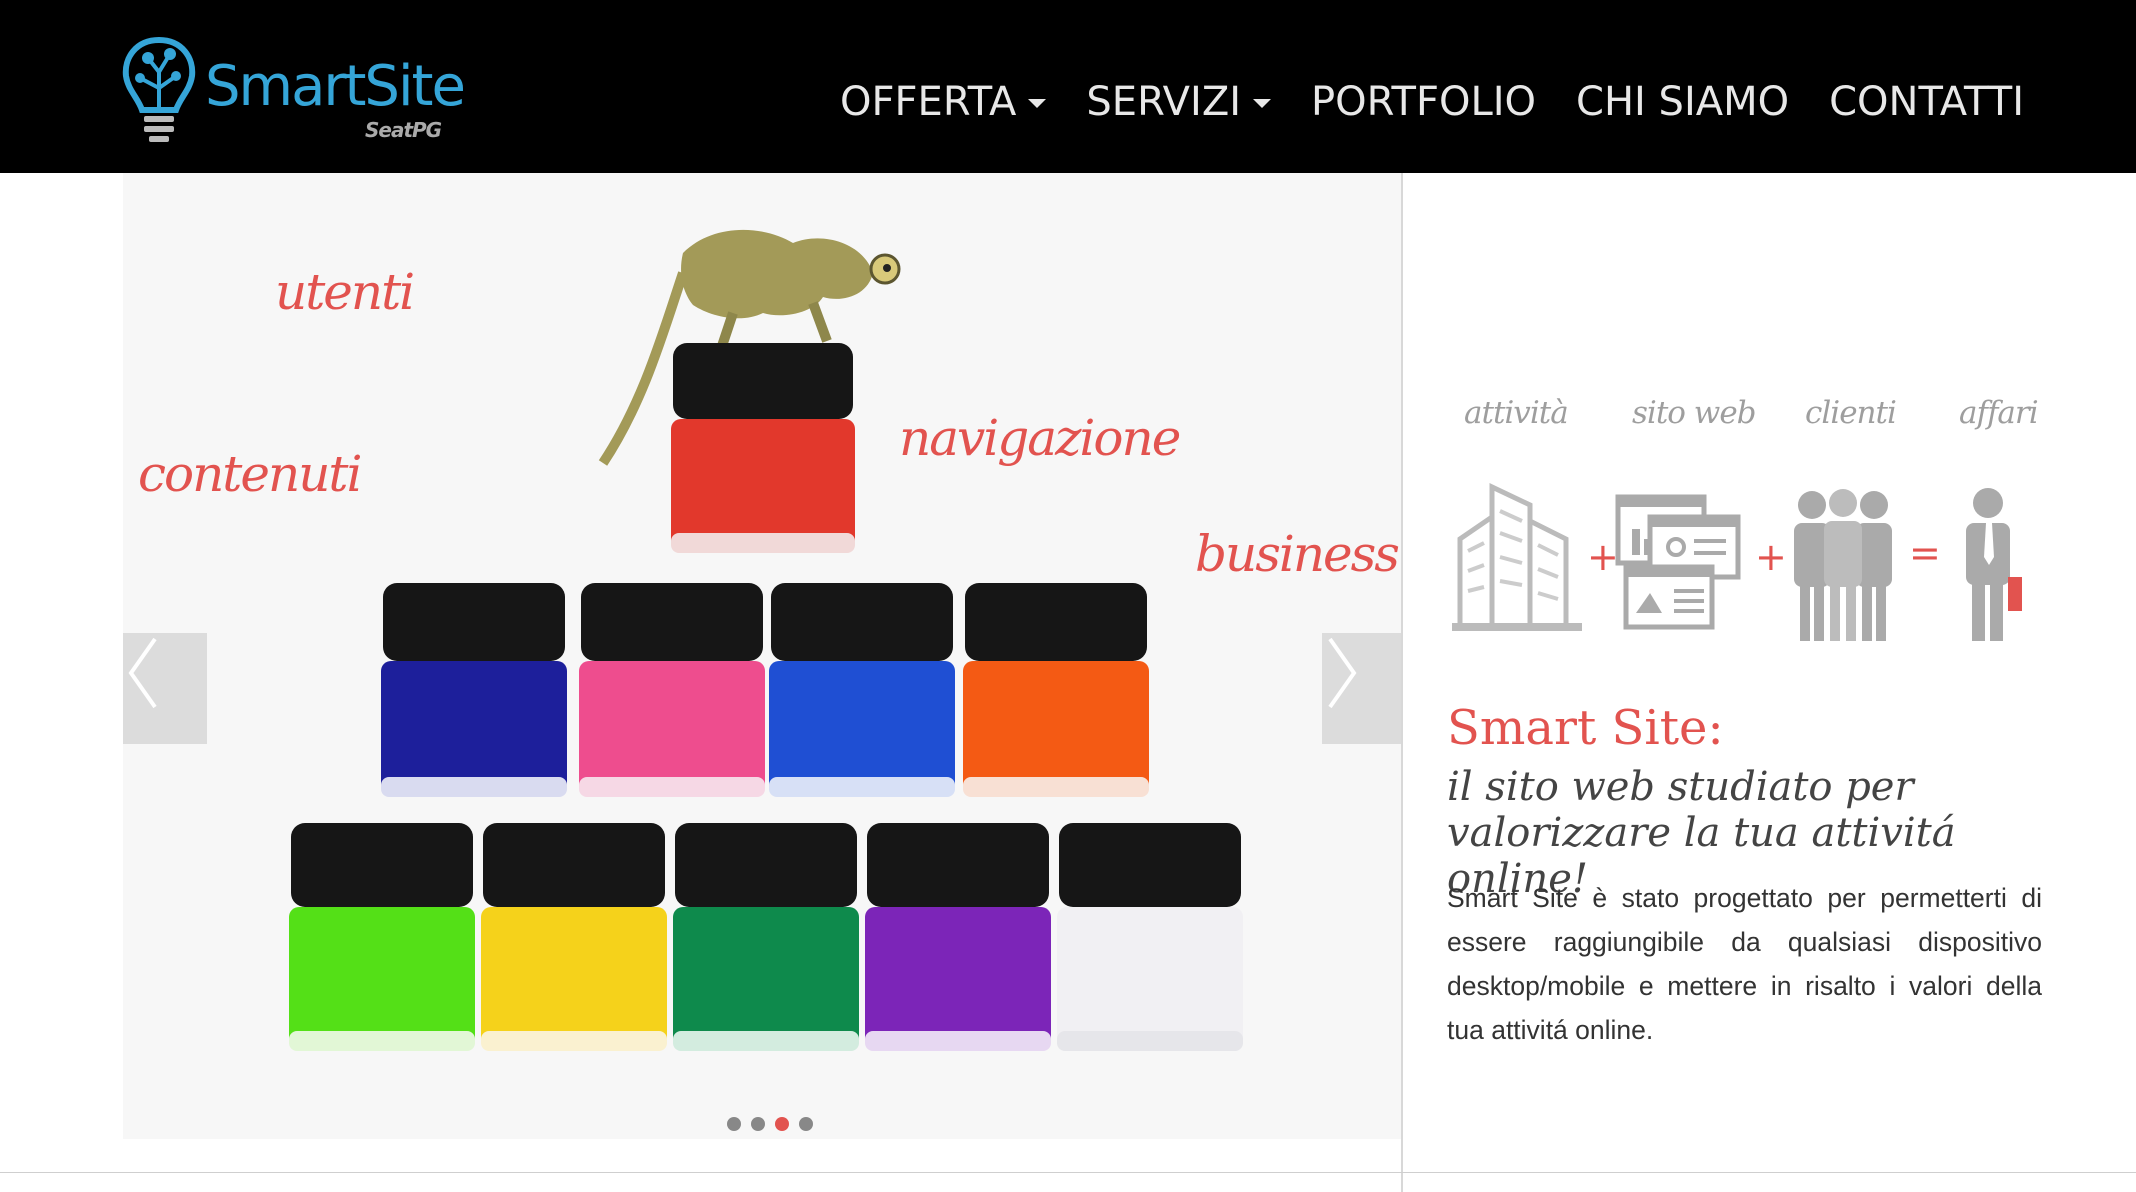 The image size is (2136, 1192). I want to click on word-contenuti: contenuti, so click(250, 474).